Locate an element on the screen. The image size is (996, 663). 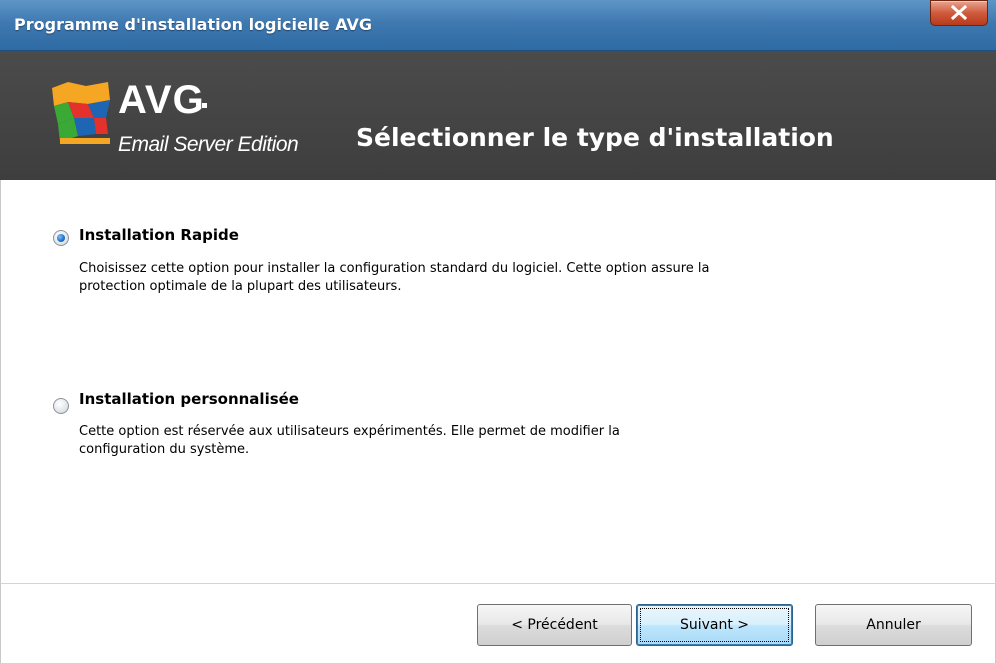
logo-dot is located at coordinates (204, 105).